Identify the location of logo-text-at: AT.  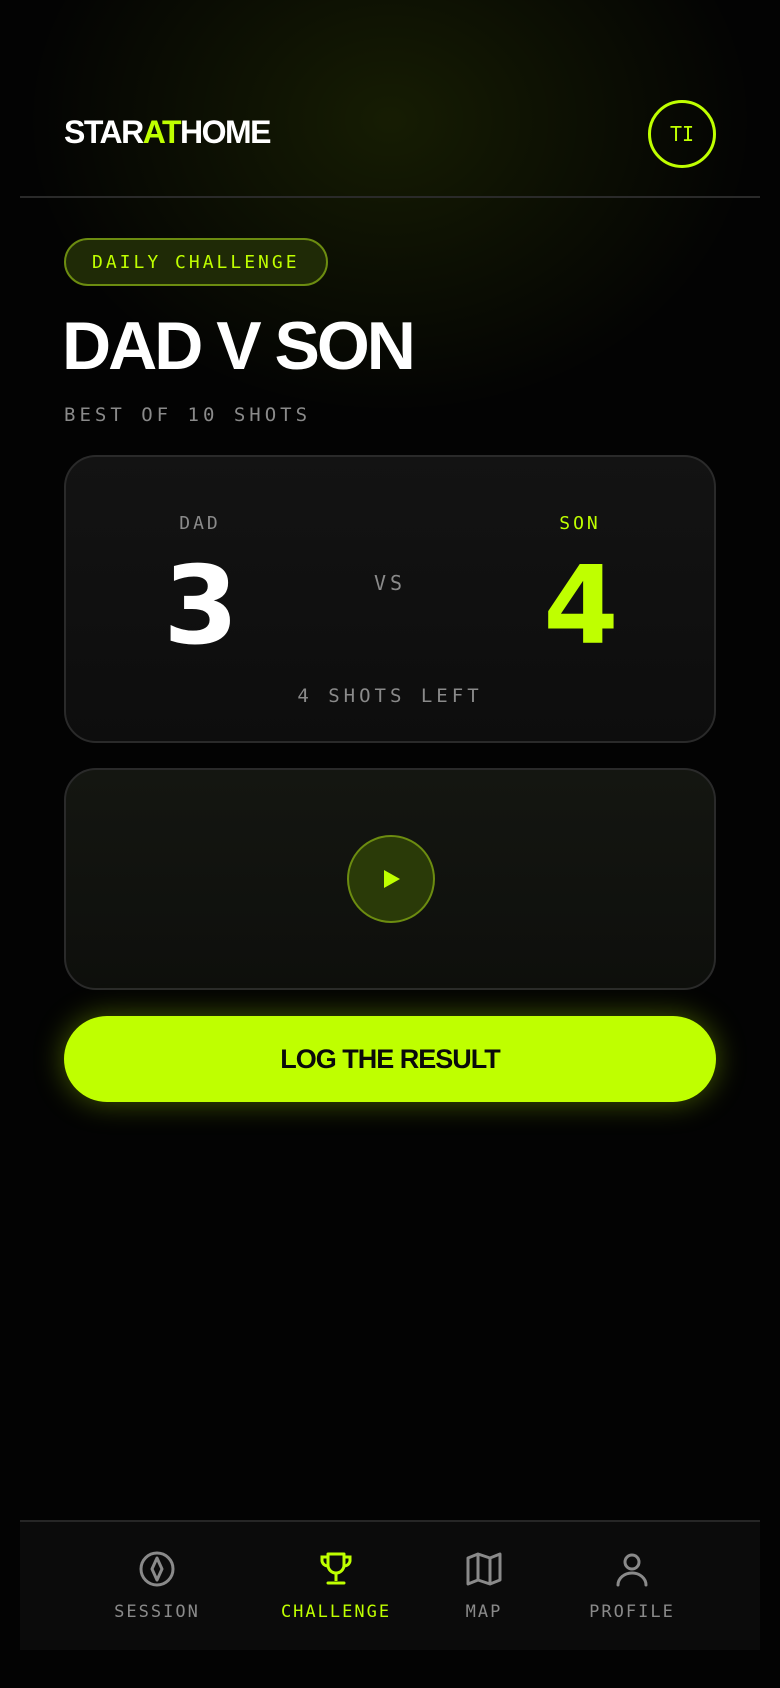
(162, 132).